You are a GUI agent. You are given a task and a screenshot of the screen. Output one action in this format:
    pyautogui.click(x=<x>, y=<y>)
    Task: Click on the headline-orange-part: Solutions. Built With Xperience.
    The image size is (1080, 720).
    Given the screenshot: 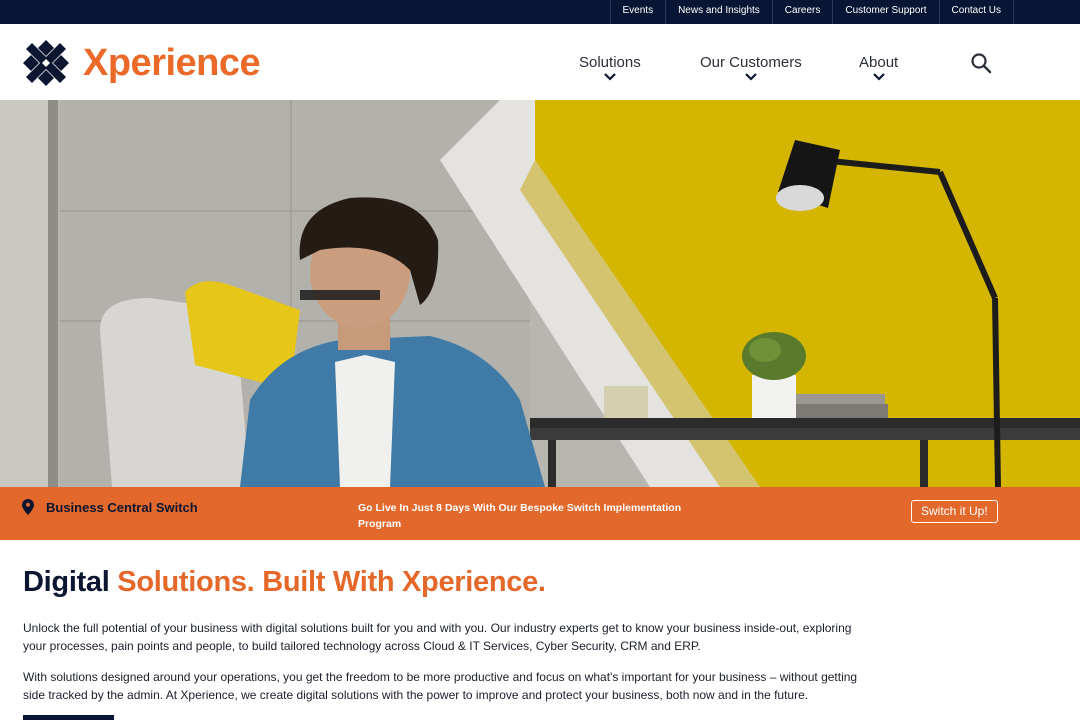 What is the action you would take?
    pyautogui.click(x=331, y=582)
    